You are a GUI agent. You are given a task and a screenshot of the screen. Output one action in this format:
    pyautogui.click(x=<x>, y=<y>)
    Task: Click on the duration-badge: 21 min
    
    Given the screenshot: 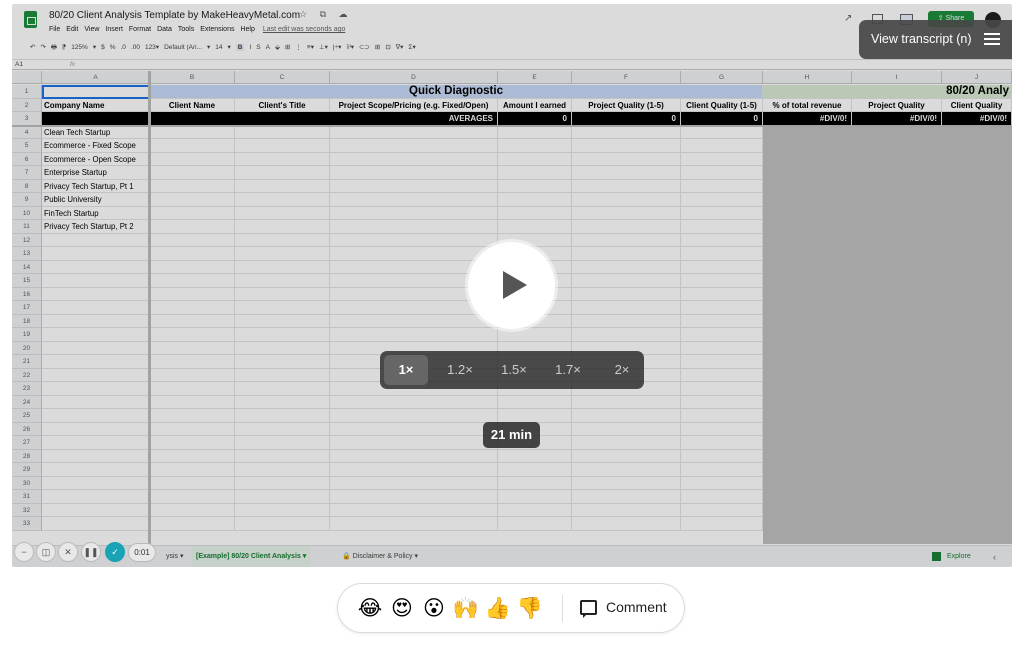 What is the action you would take?
    pyautogui.click(x=511, y=435)
    